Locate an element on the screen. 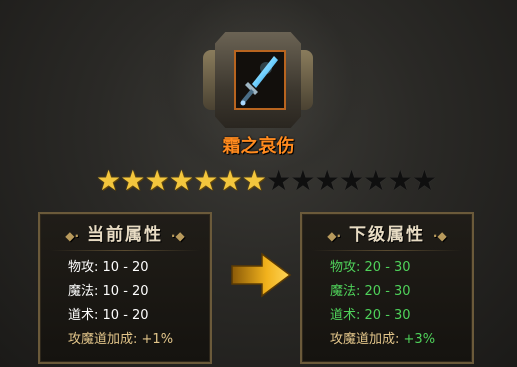  stat-row: 物攻: 10 - 20 is located at coordinates (108, 268).